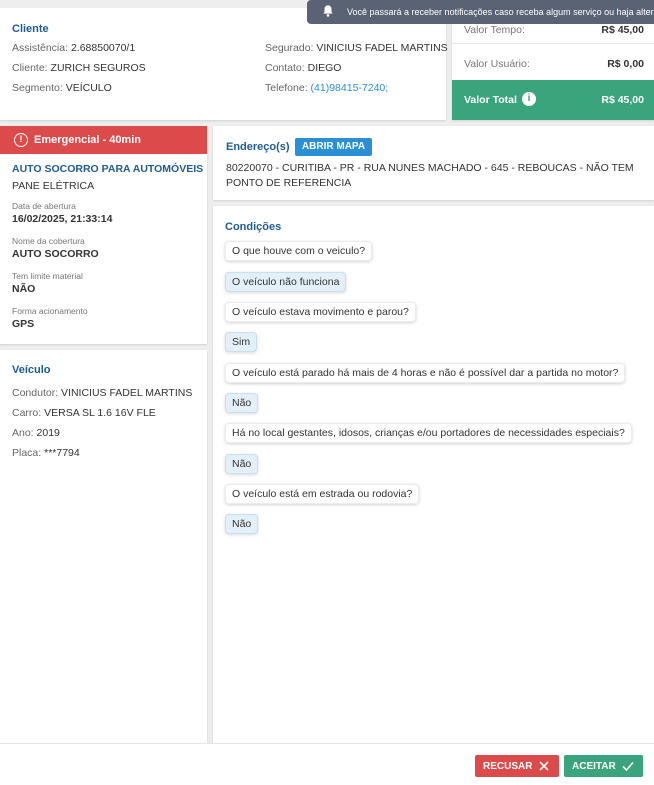 This screenshot has width=654, height=785. Describe the element at coordinates (103, 48) in the screenshot. I see `assistance-value: 2.68850070/1` at that location.